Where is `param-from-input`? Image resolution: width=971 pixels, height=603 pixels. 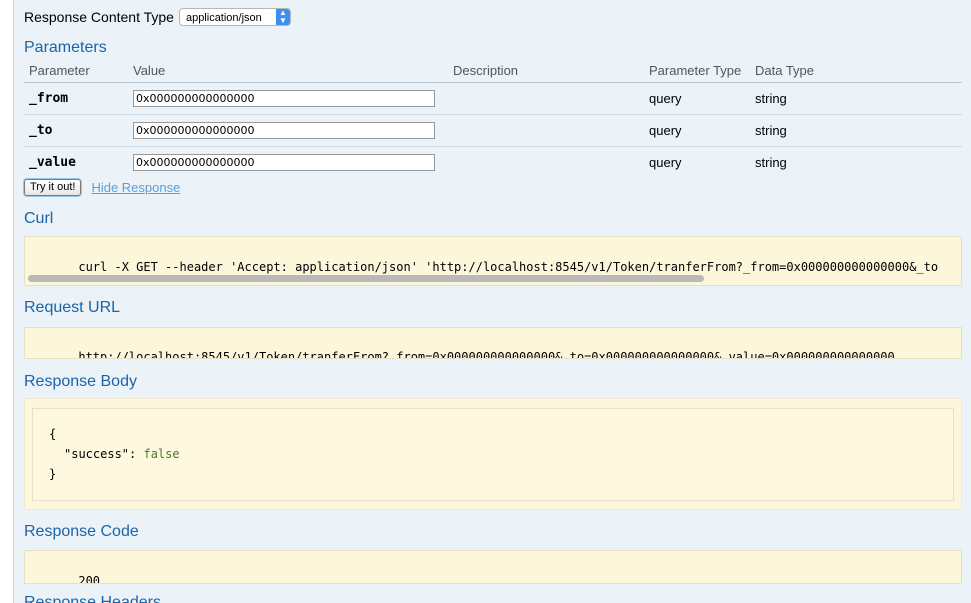 param-from-input is located at coordinates (284, 98).